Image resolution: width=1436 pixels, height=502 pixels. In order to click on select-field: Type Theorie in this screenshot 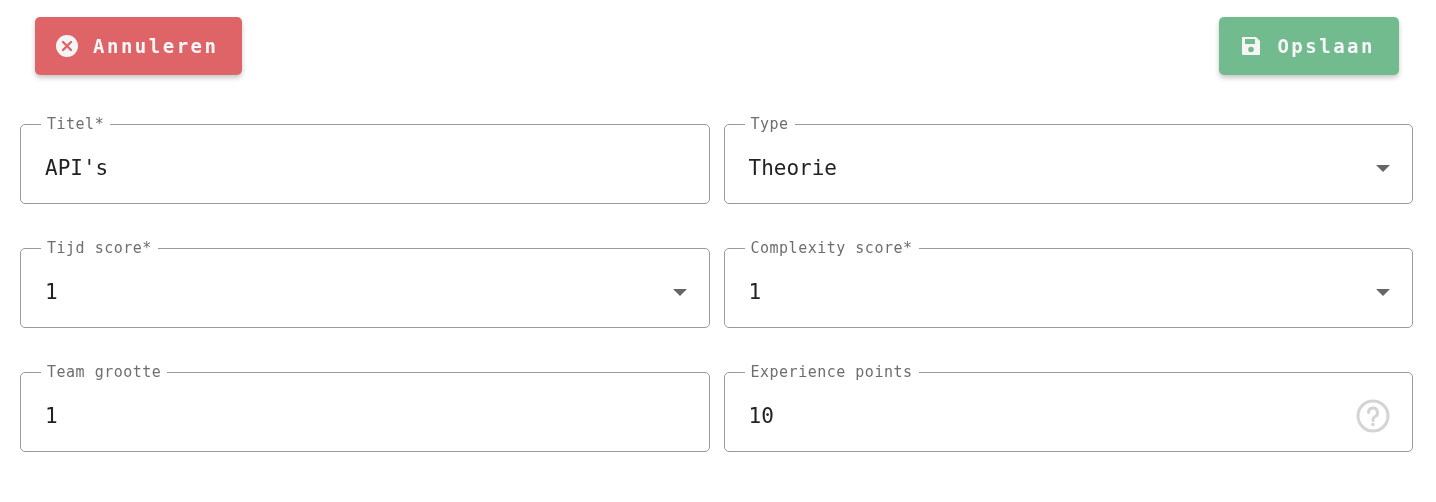, I will do `click(1068, 159)`.